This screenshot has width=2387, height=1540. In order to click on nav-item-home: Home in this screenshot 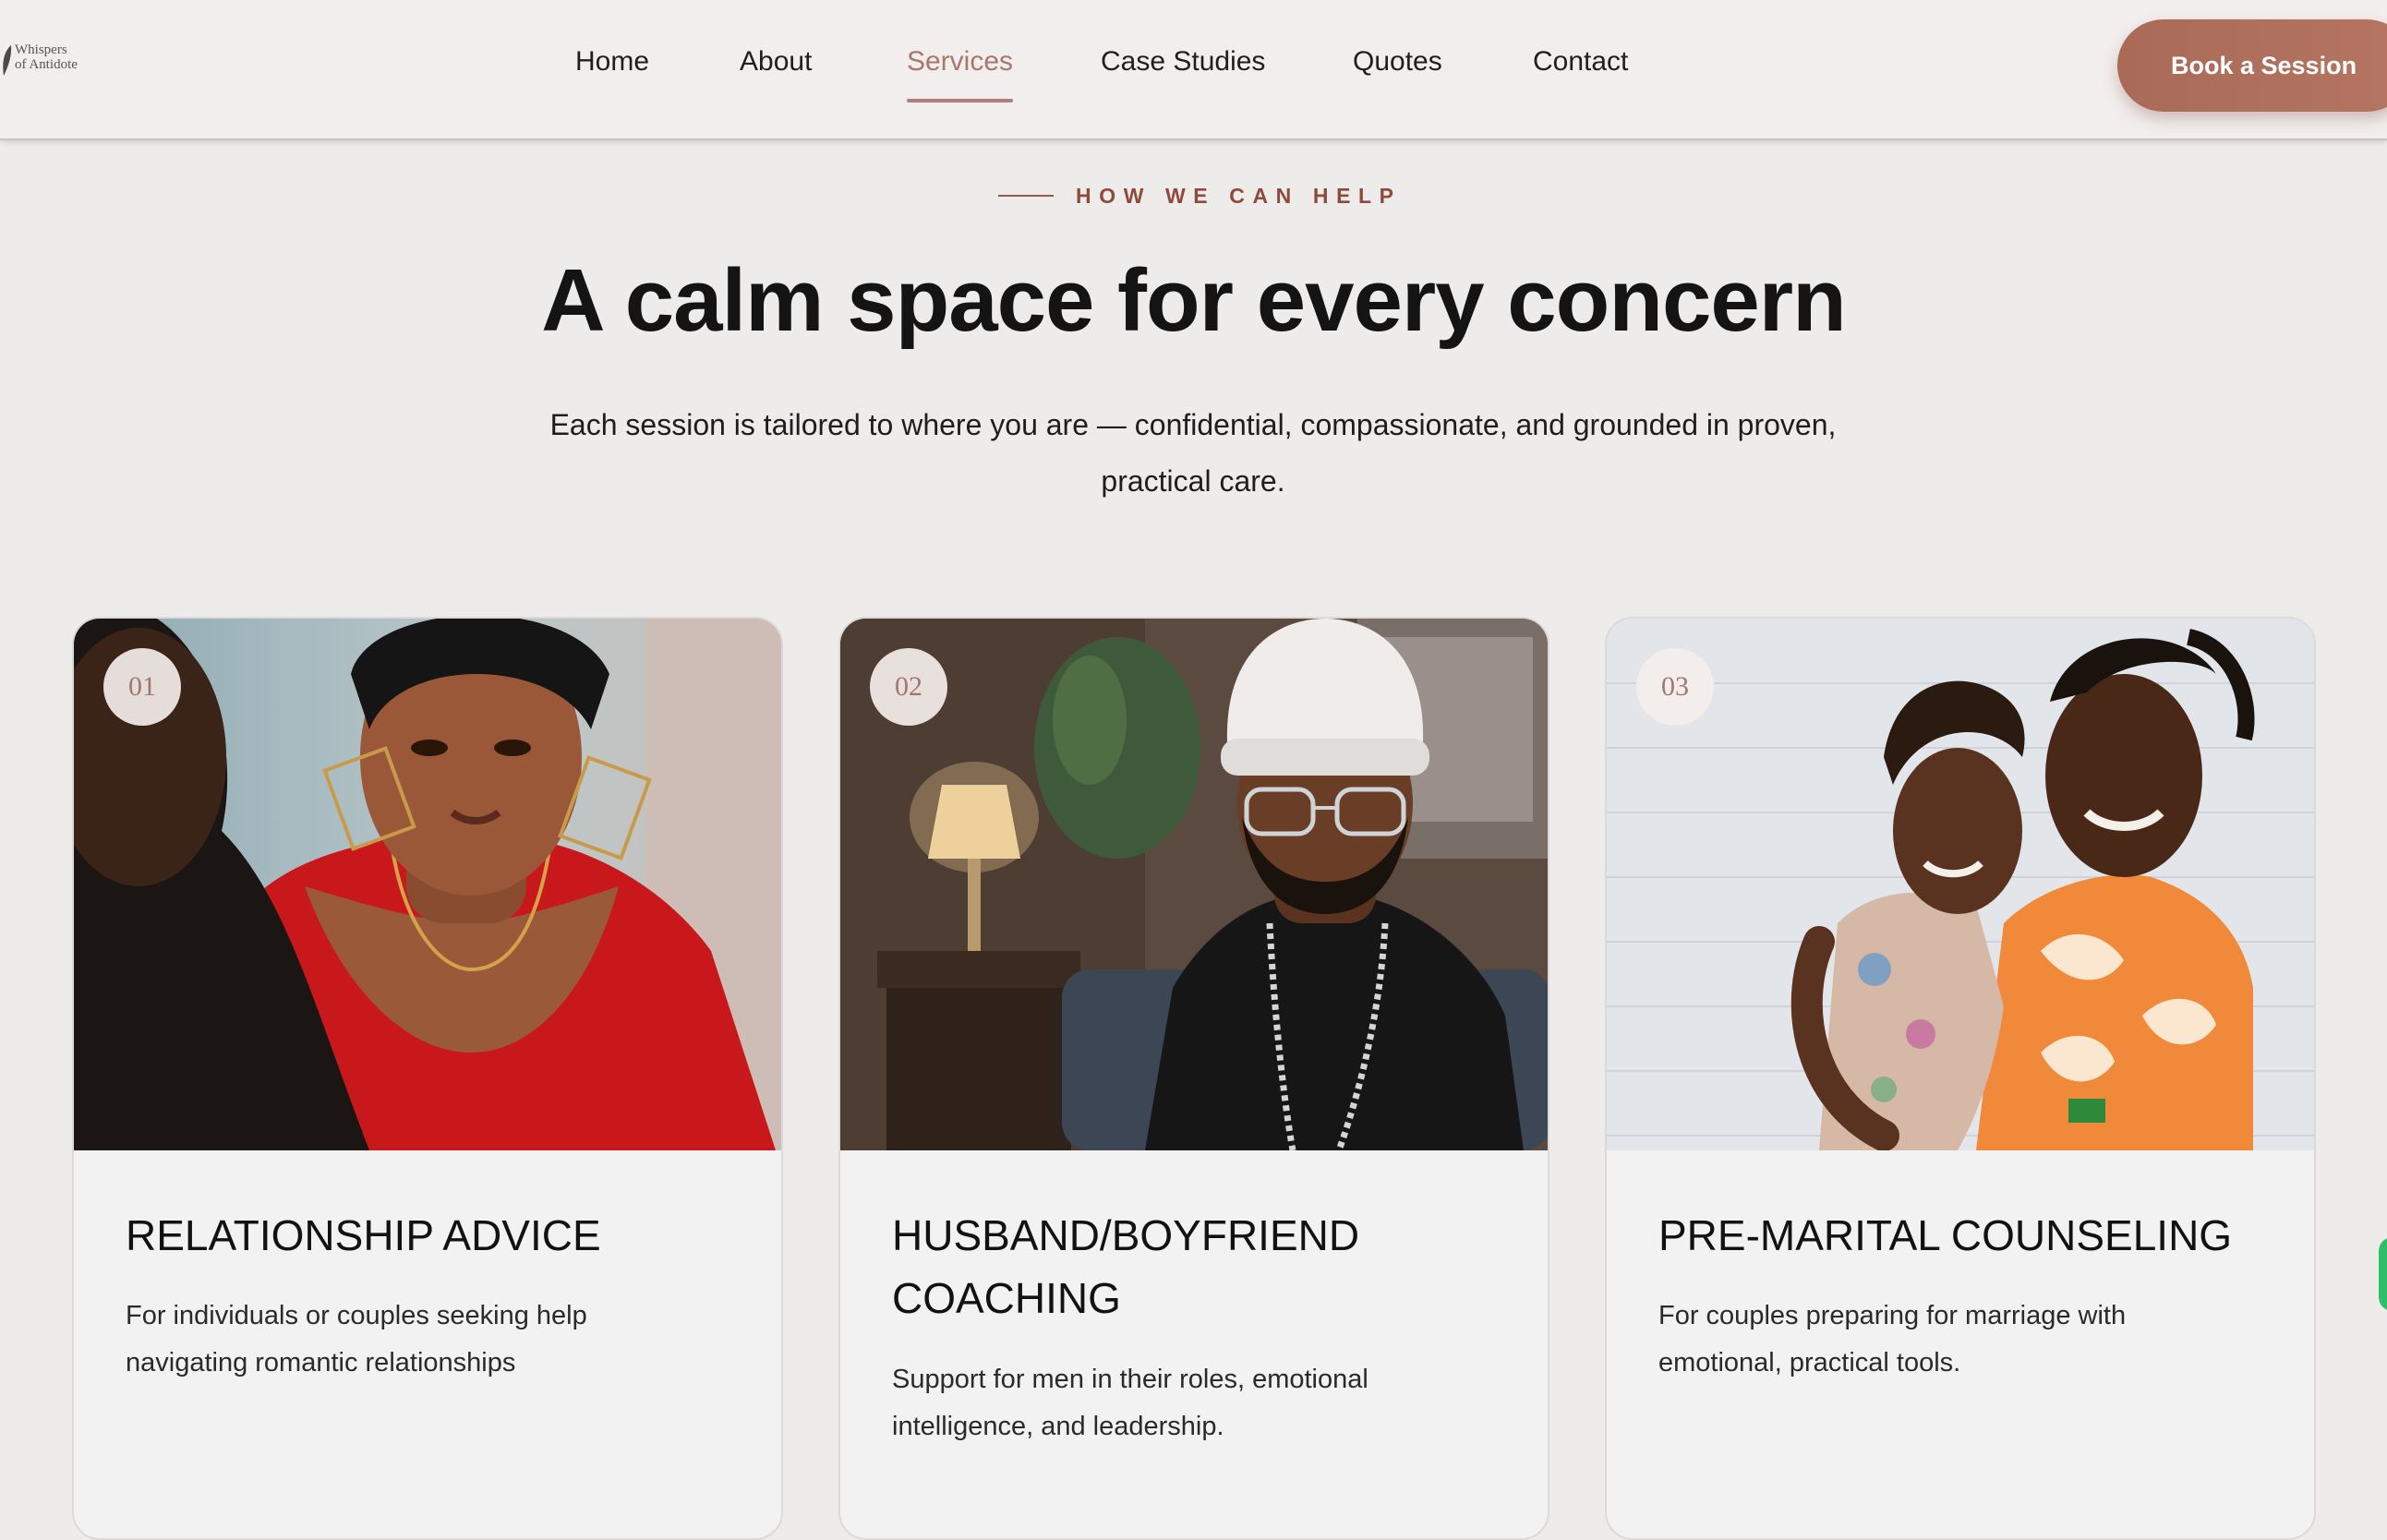, I will do `click(612, 62)`.